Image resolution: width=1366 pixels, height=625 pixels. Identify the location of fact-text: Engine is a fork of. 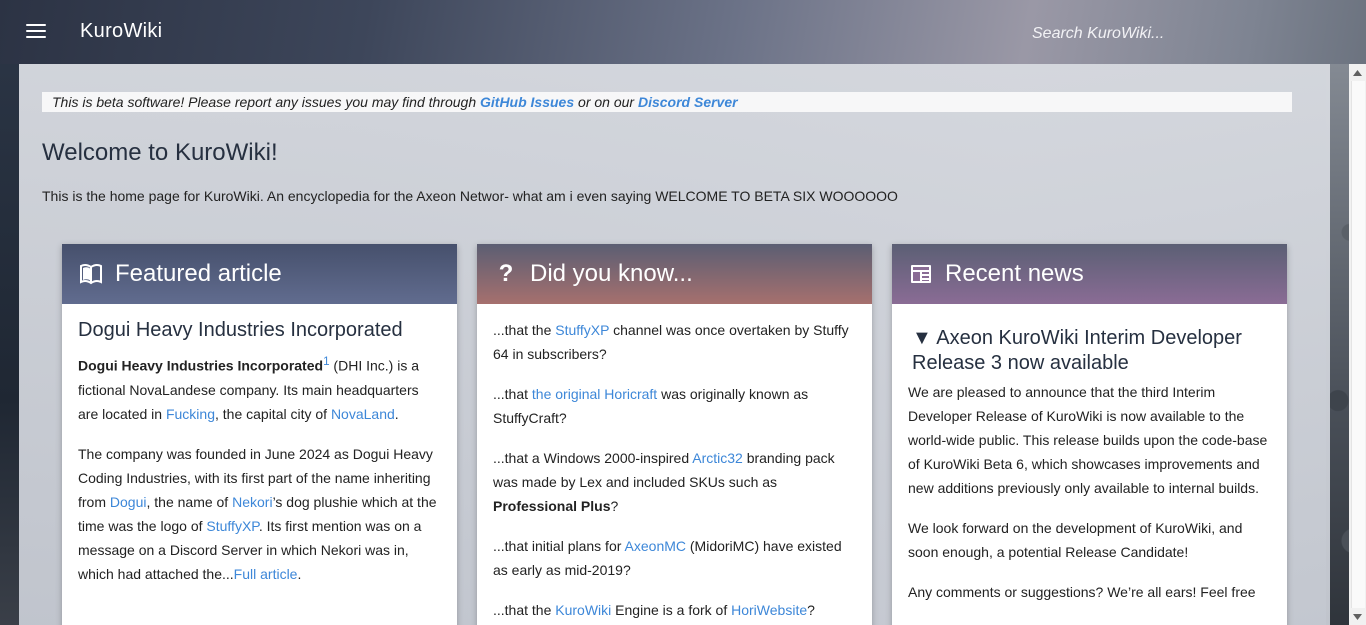
(671, 610).